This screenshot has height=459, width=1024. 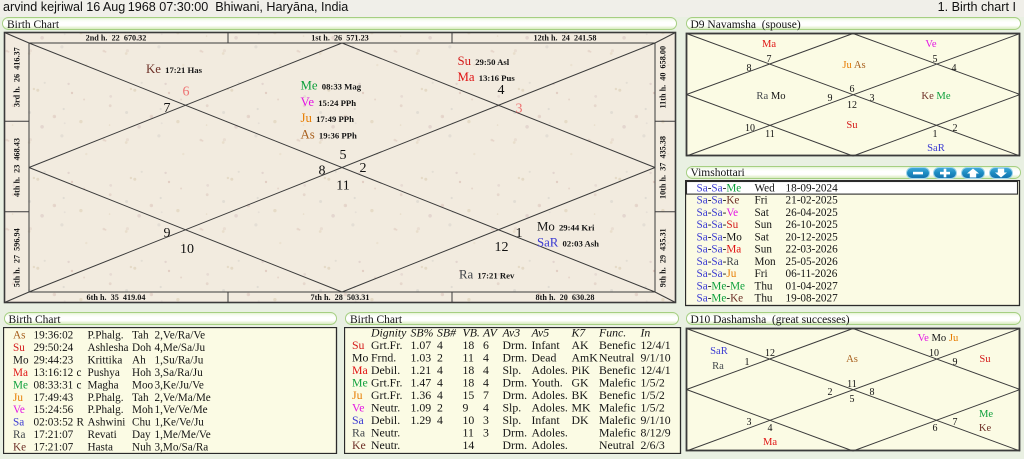 What do you see at coordinates (812, 213) in the screenshot?
I see `svg-text: 26-04-2025` at bounding box center [812, 213].